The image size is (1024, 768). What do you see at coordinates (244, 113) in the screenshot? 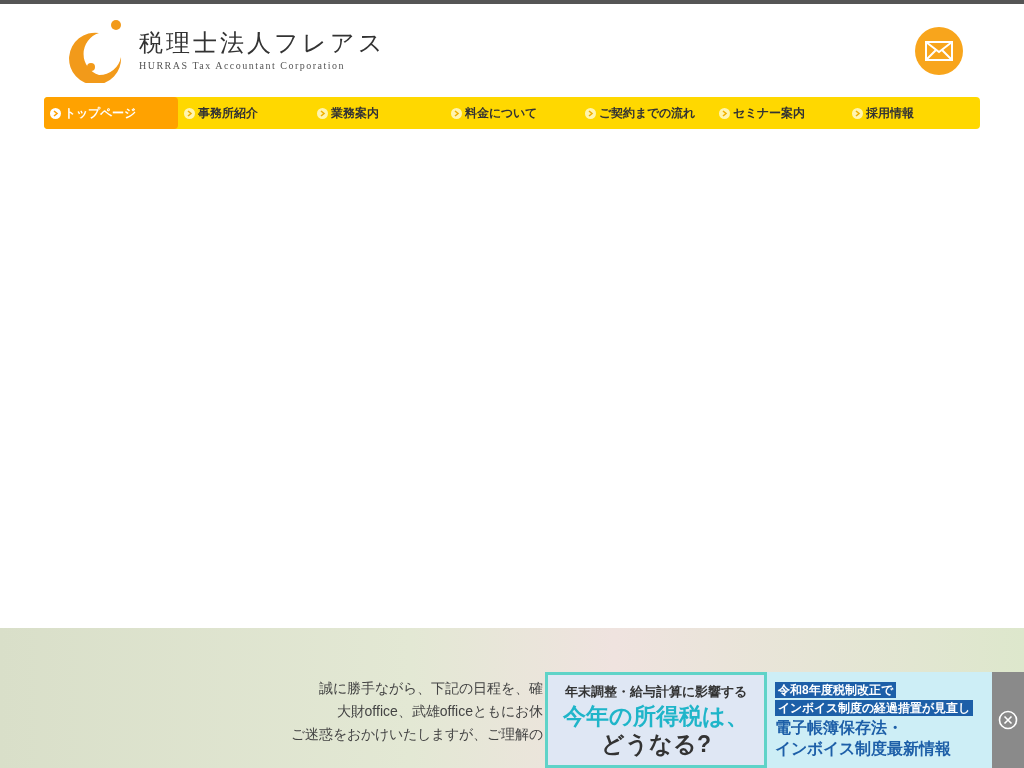
I see `nav-tab: 事務所紹介` at bounding box center [244, 113].